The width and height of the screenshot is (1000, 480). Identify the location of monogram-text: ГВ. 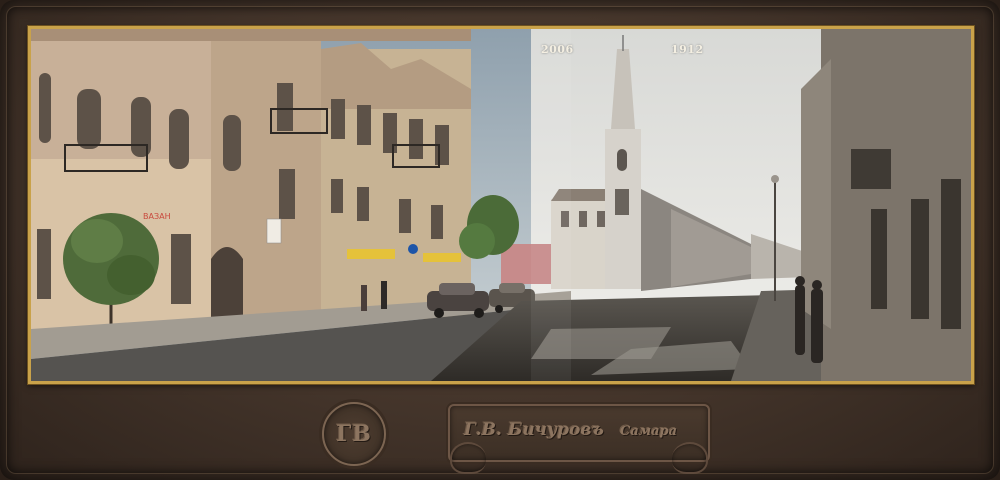
(354, 434).